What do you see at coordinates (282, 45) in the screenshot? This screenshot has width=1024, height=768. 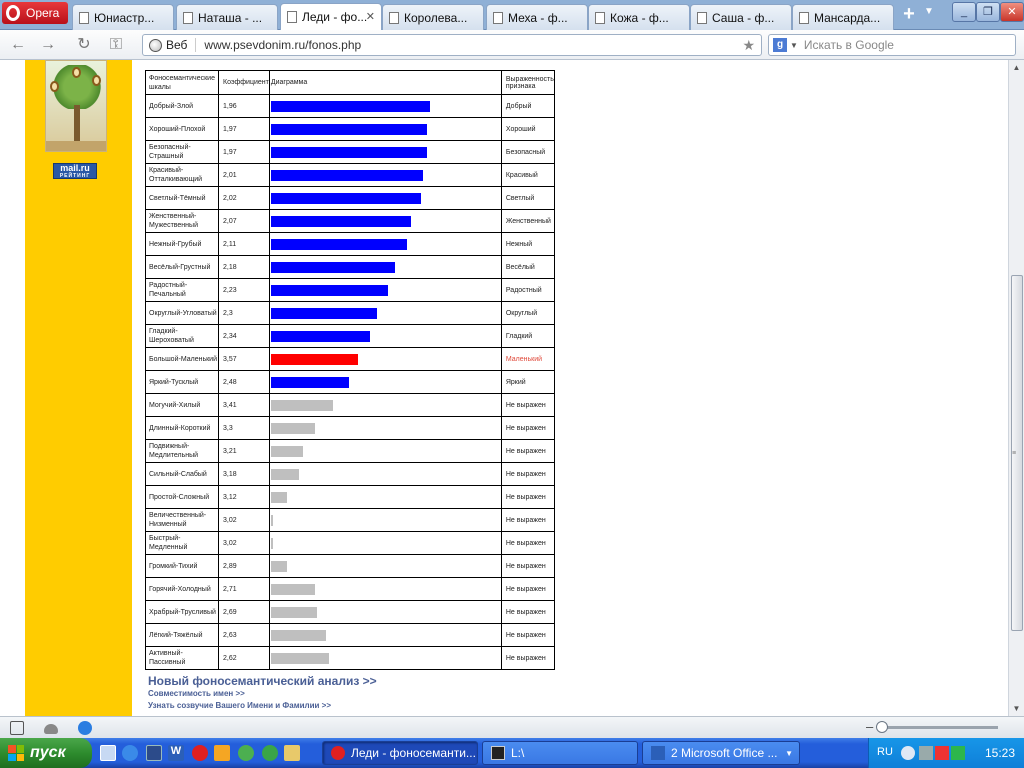 I see `address-url: www.psevdonim.ru/fonos.php` at bounding box center [282, 45].